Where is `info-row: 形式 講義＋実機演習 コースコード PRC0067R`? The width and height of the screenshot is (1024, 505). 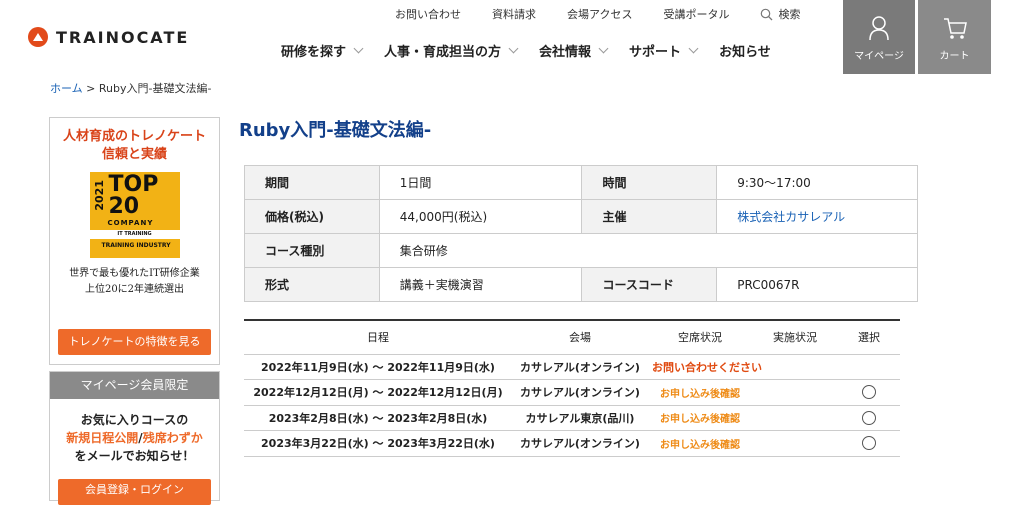 info-row: 形式 講義＋実機演習 コースコード PRC0067R is located at coordinates (581, 284).